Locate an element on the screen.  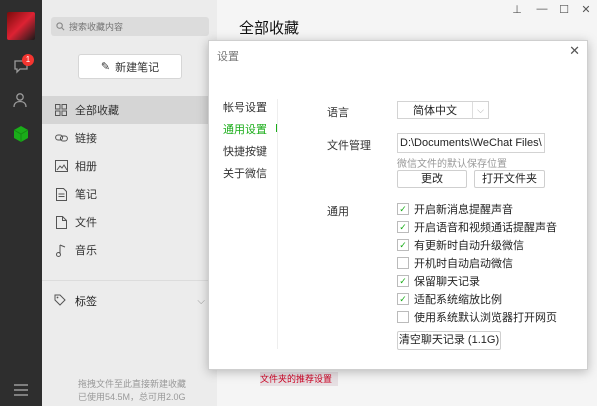
settings-divider is located at coordinates (277, 224).